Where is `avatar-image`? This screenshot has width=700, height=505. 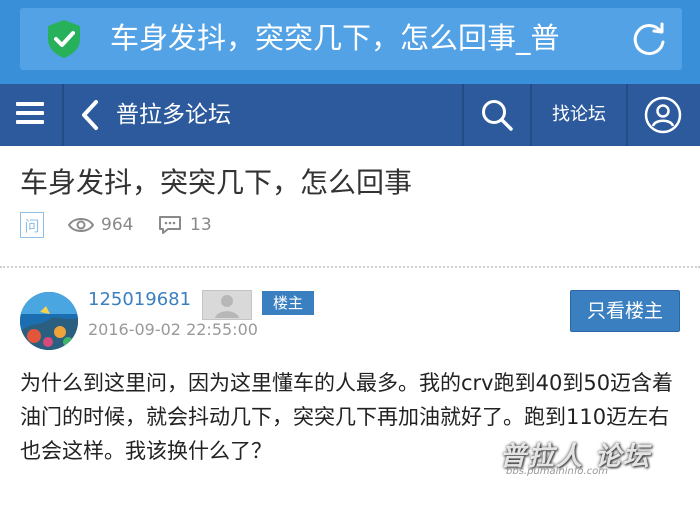 avatar-image is located at coordinates (49, 321).